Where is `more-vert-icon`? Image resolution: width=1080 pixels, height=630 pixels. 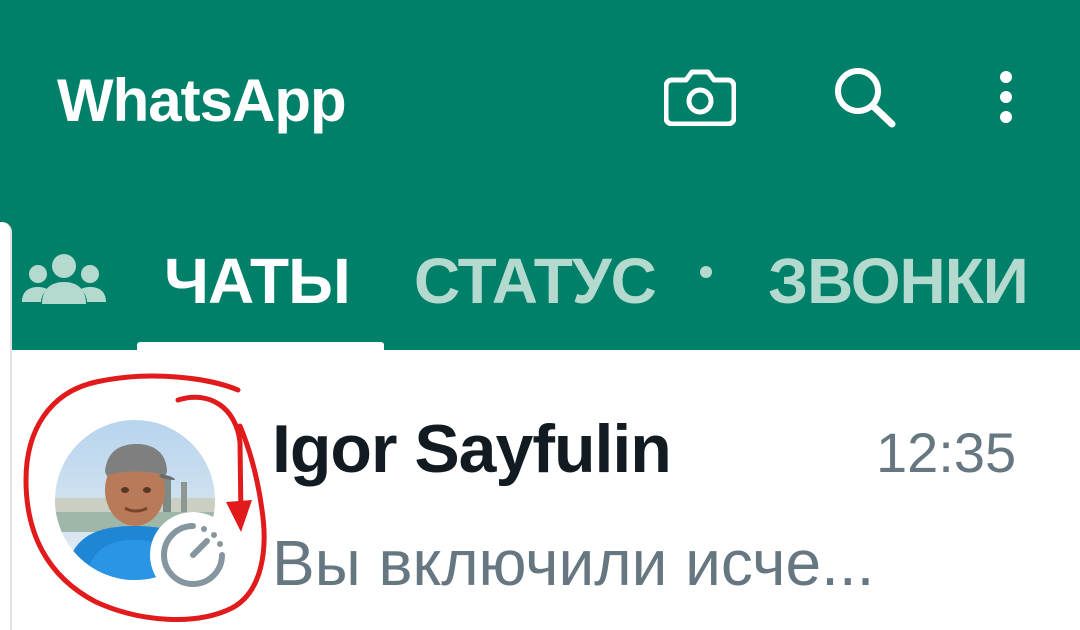
more-vert-icon is located at coordinates (1006, 98).